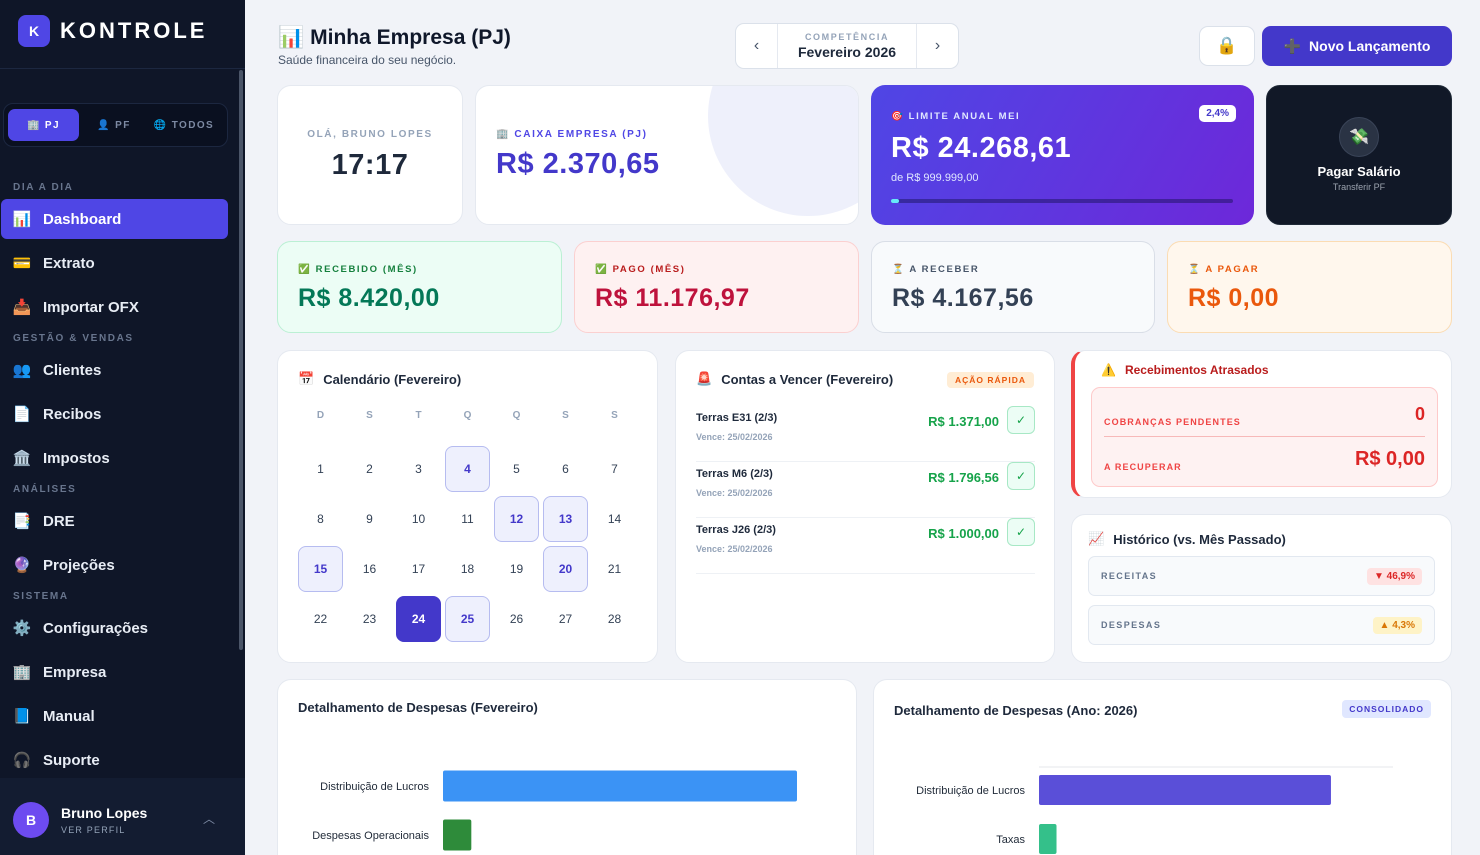  Describe the element at coordinates (320, 619) in the screenshot. I see `calendar-day: 22` at that location.